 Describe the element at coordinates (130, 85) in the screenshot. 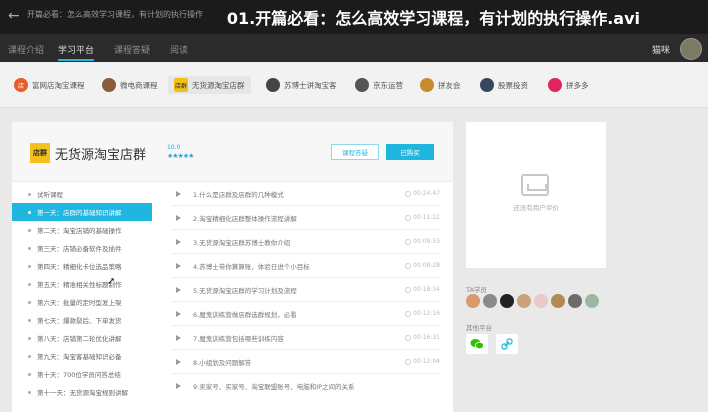

I see `category-item: 微电商课程` at that location.